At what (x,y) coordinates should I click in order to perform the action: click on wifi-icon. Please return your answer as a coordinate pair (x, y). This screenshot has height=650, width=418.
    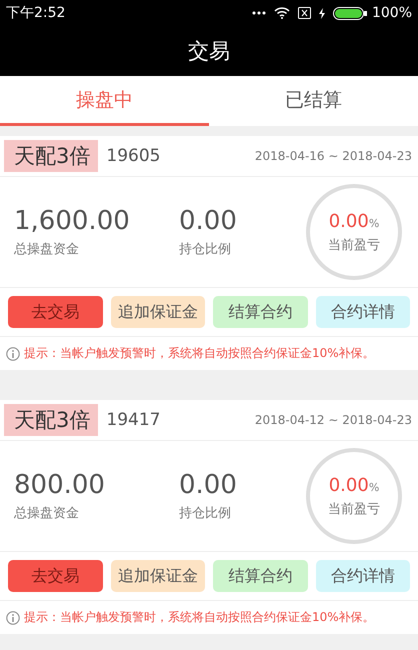
    Looking at the image, I should click on (282, 13).